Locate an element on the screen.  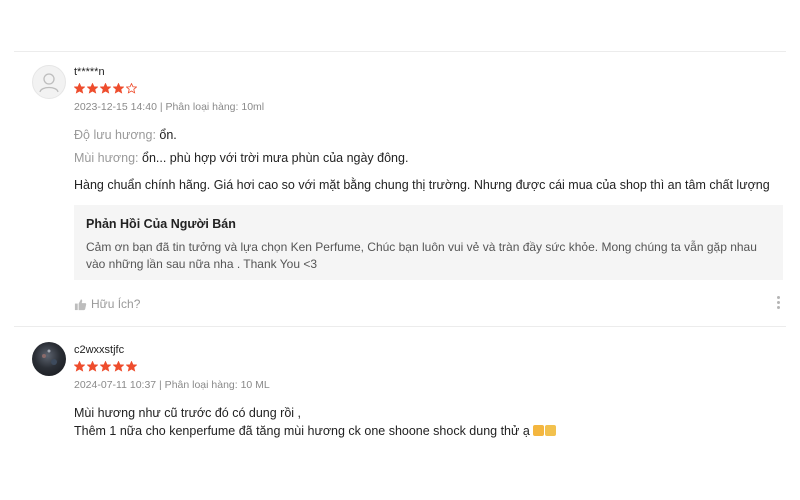
avatar-photo is located at coordinates (49, 357).